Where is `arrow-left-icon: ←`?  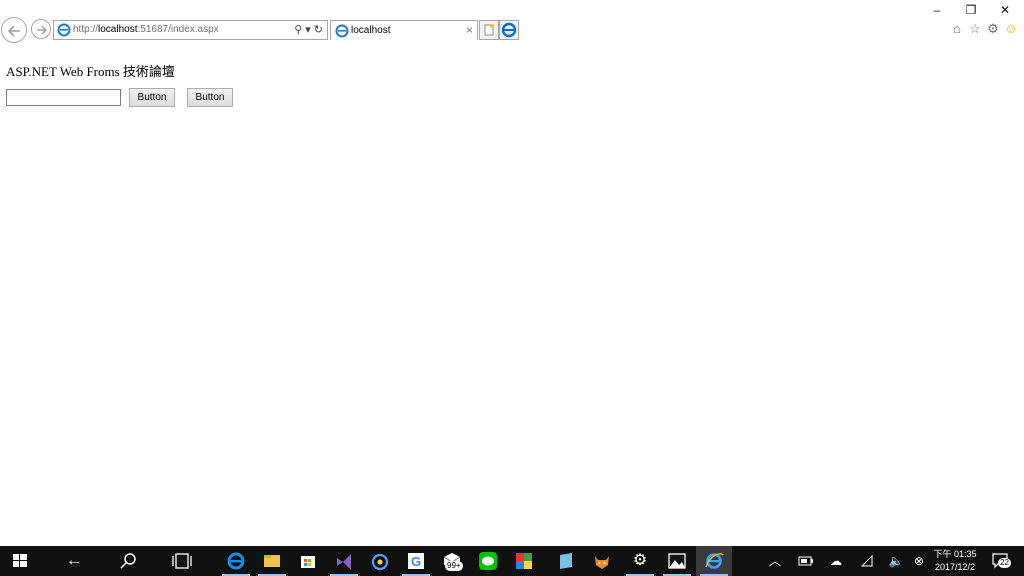
arrow-left-icon: ← is located at coordinates (74, 560).